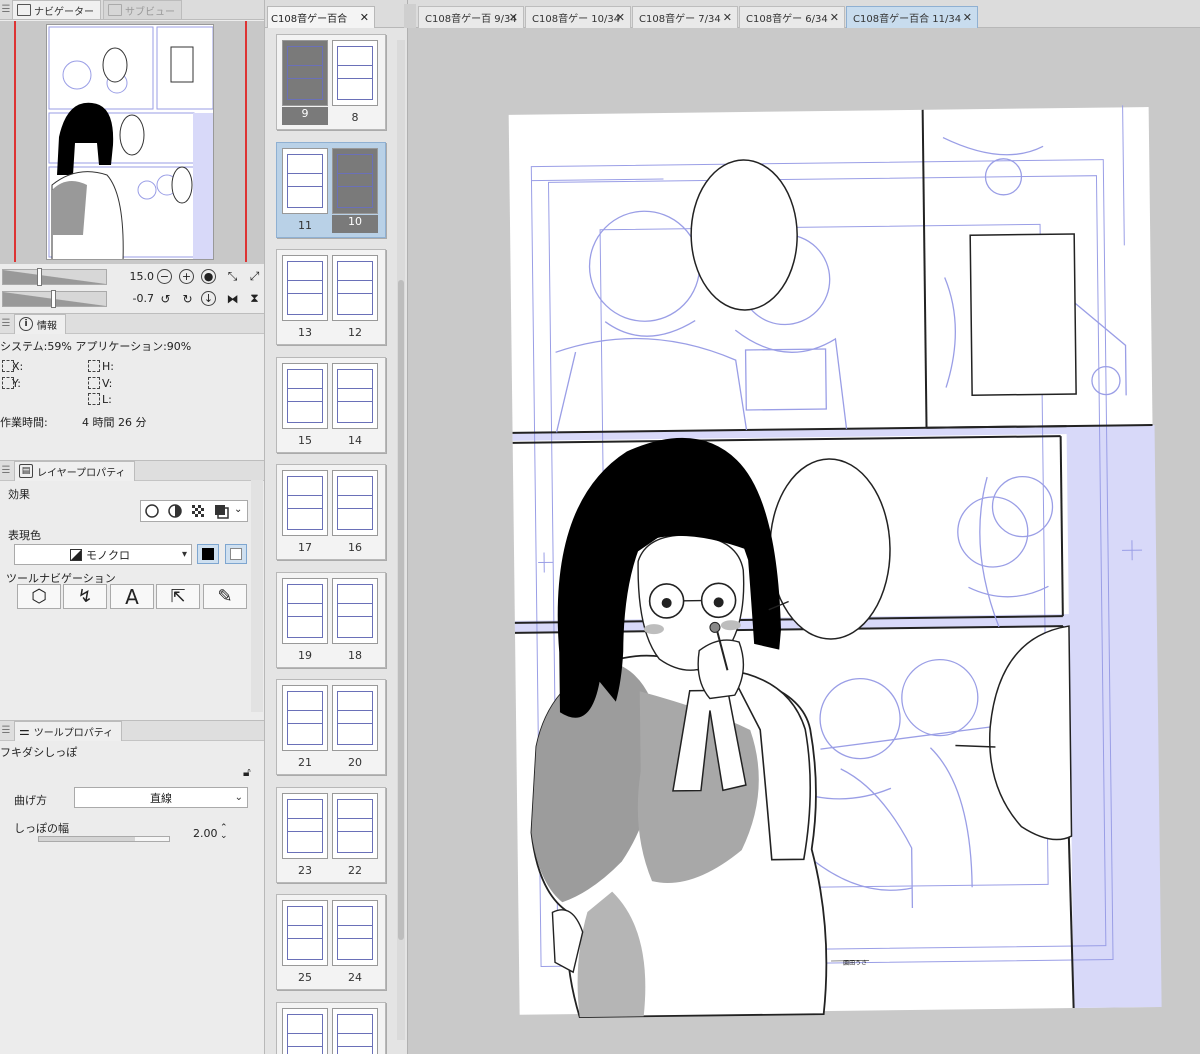  I want to click on document-tab: C108音ゲー百合 11/34 ✕, so click(912, 17).